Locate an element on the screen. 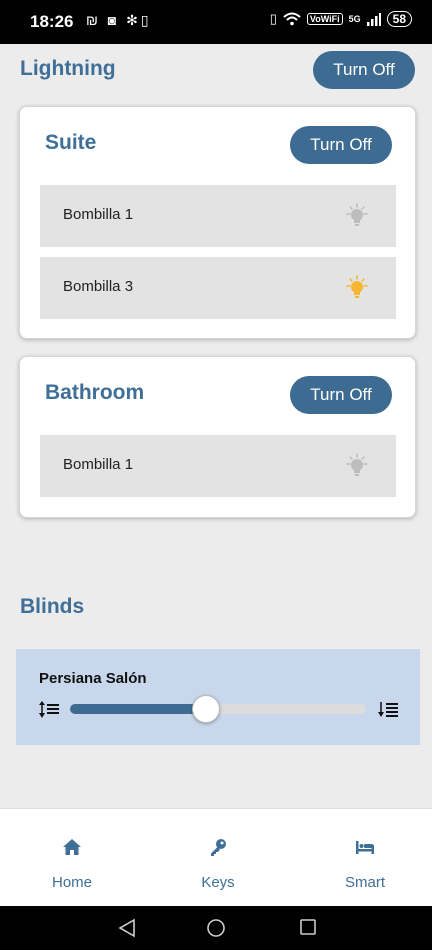 The width and height of the screenshot is (432, 950). blind-name: Persiana Salón is located at coordinates (93, 678).